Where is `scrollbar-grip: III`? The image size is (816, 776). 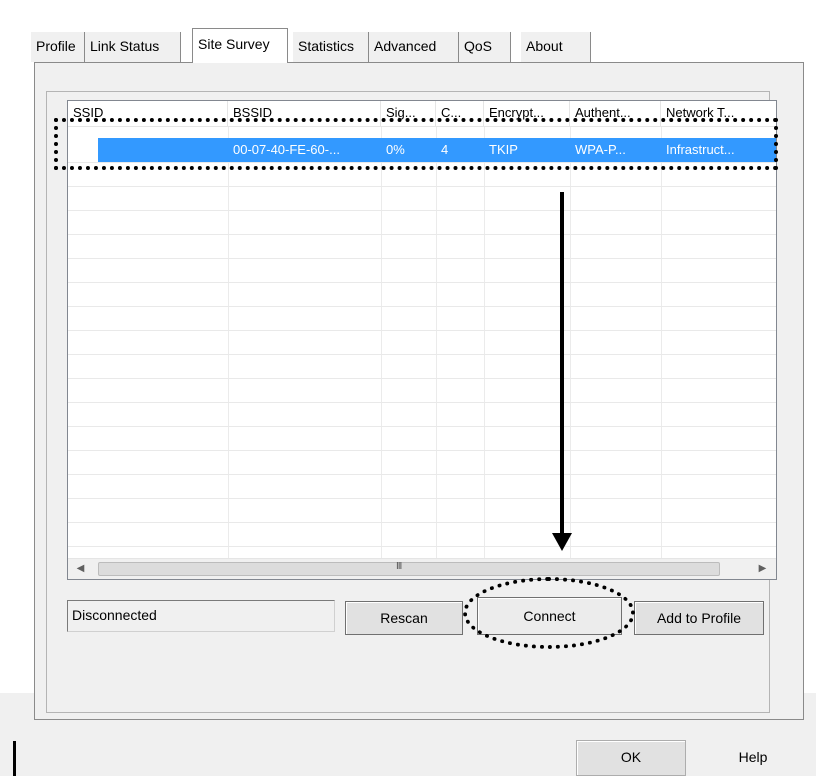
scrollbar-grip: III is located at coordinates (399, 566).